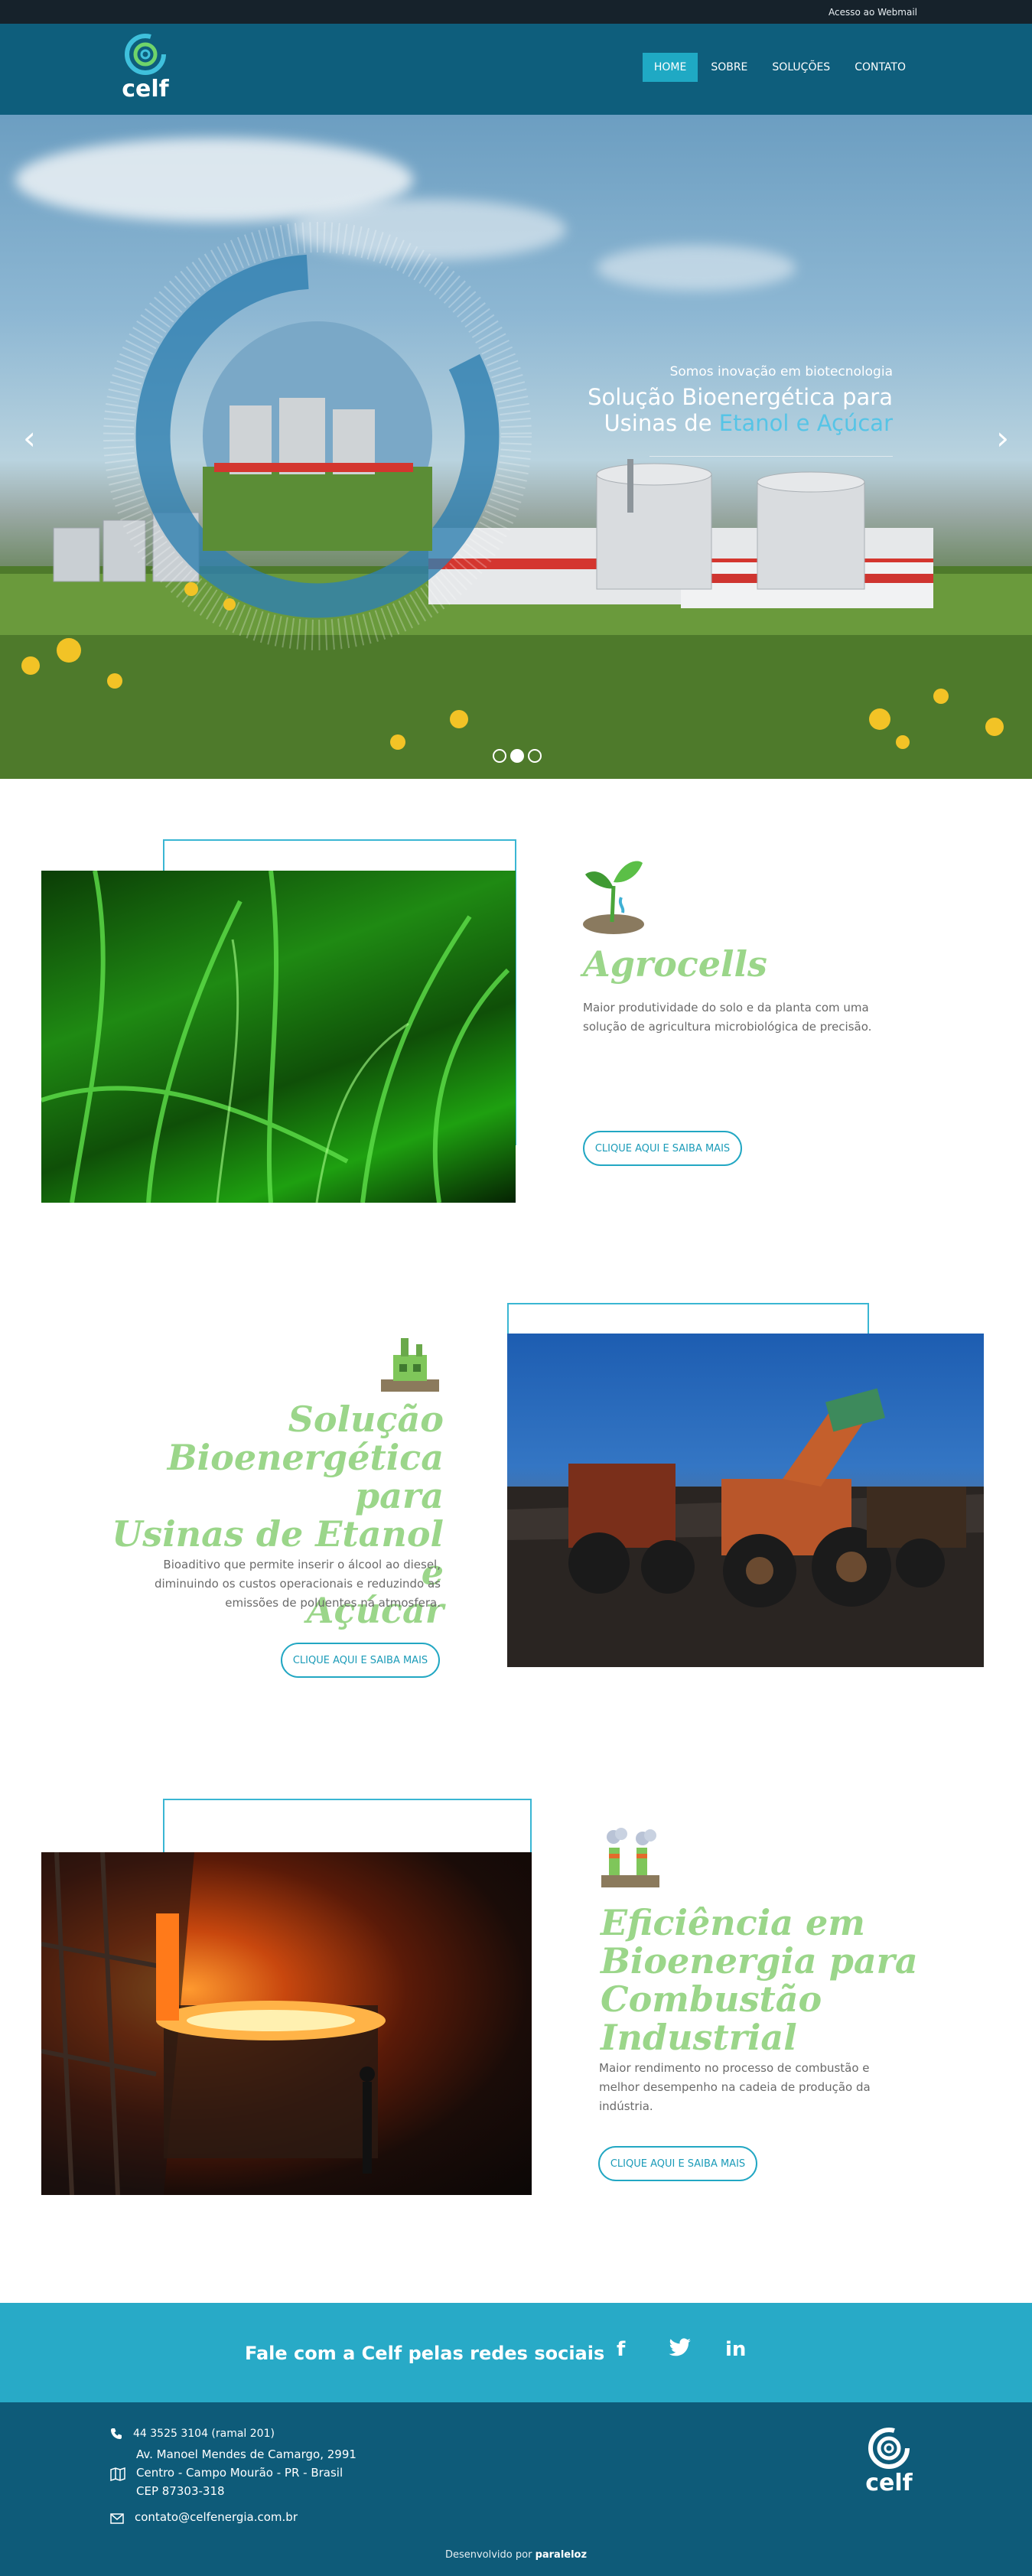 The height and width of the screenshot is (2576, 1032). What do you see at coordinates (760, 1961) in the screenshot?
I see `feature3-title-line2: Bioenergia para` at bounding box center [760, 1961].